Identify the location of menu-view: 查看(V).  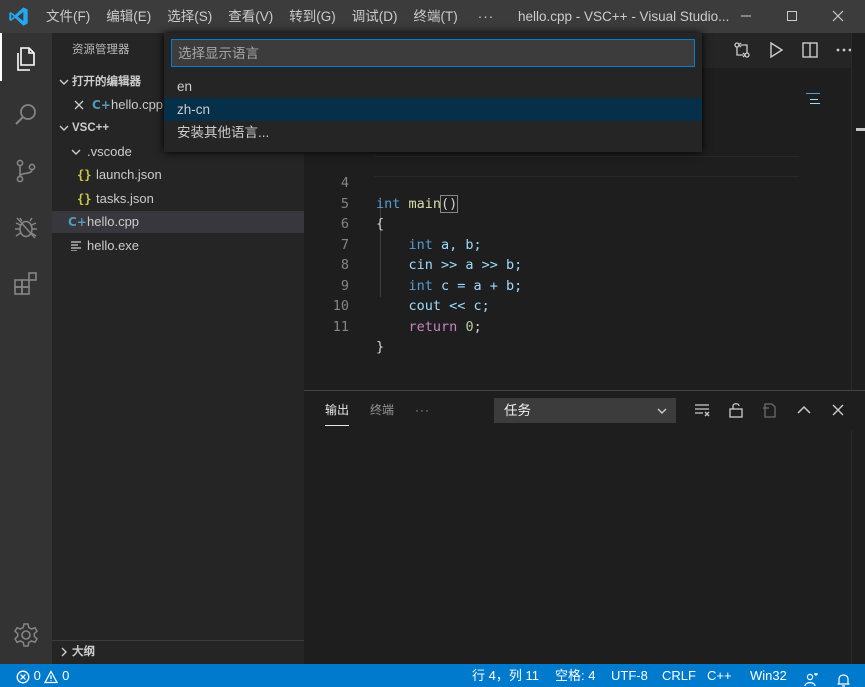
(250, 16).